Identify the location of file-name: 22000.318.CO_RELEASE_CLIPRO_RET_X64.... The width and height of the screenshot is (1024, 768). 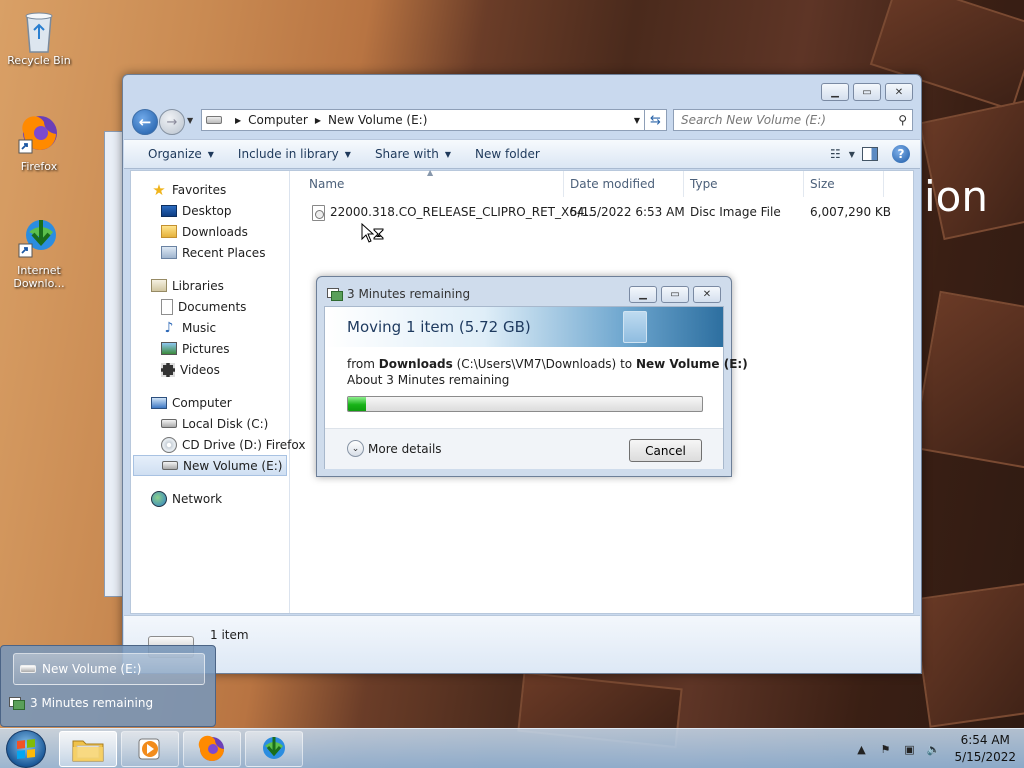
(463, 212).